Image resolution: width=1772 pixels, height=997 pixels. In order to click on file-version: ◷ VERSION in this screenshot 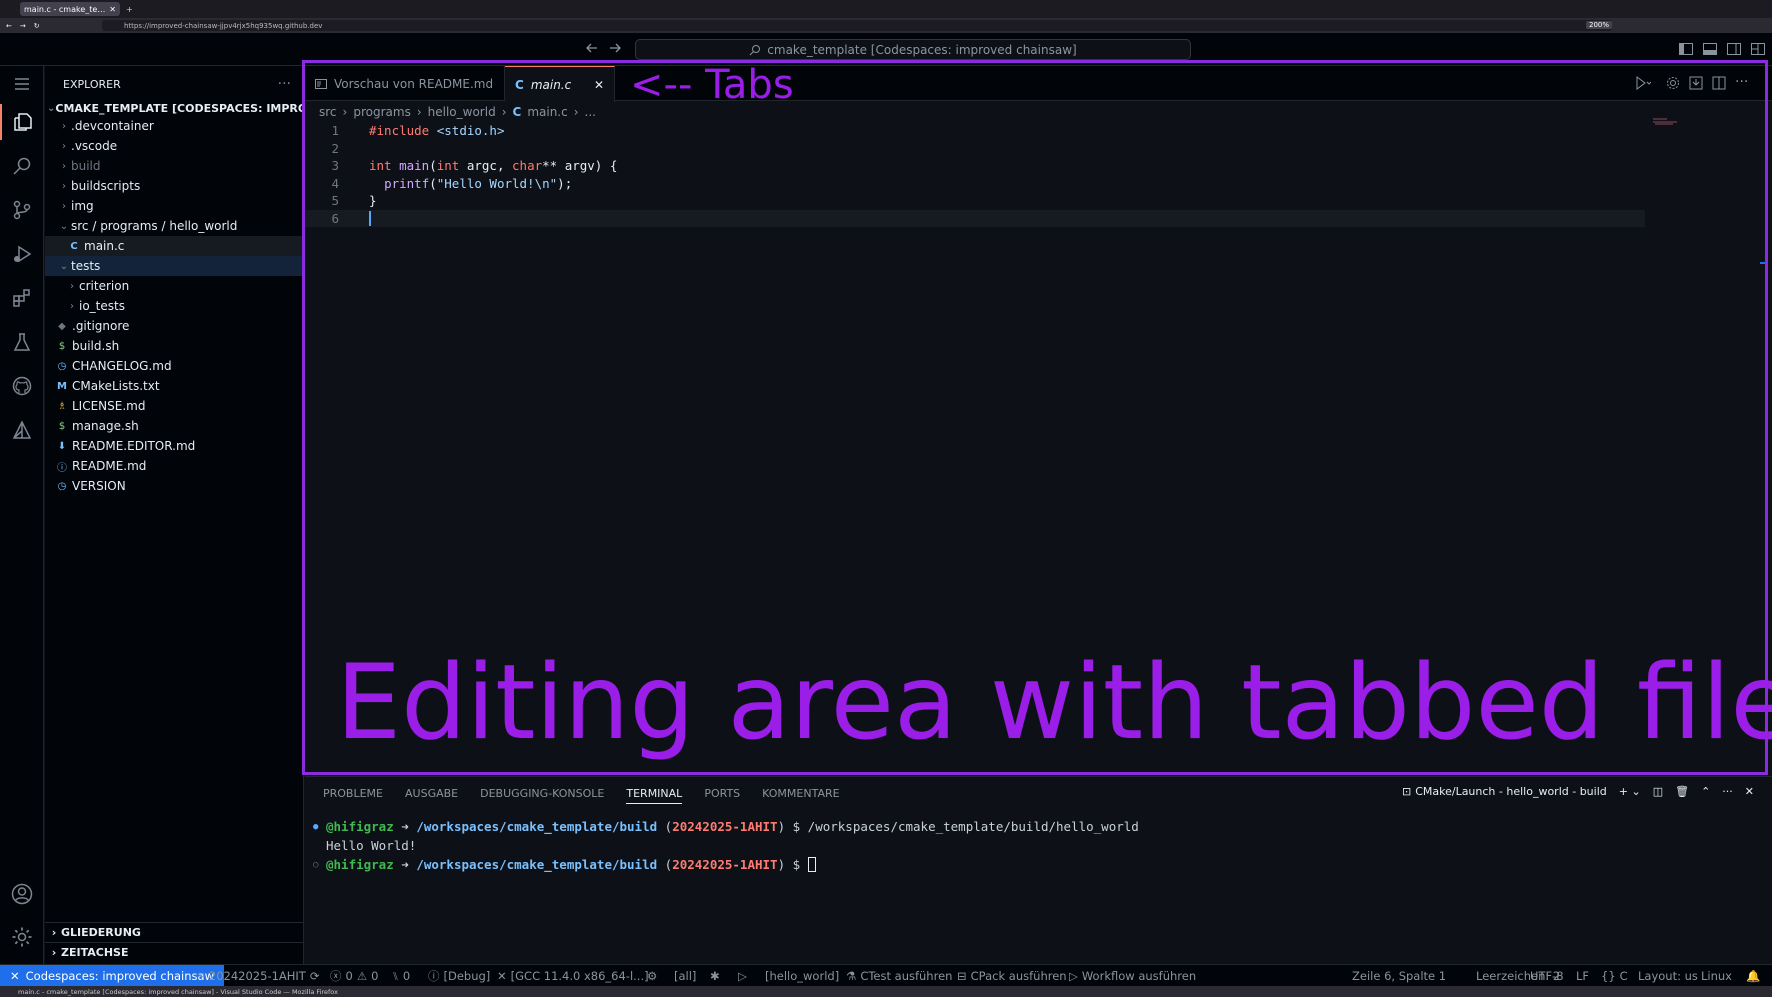, I will do `click(174, 486)`.